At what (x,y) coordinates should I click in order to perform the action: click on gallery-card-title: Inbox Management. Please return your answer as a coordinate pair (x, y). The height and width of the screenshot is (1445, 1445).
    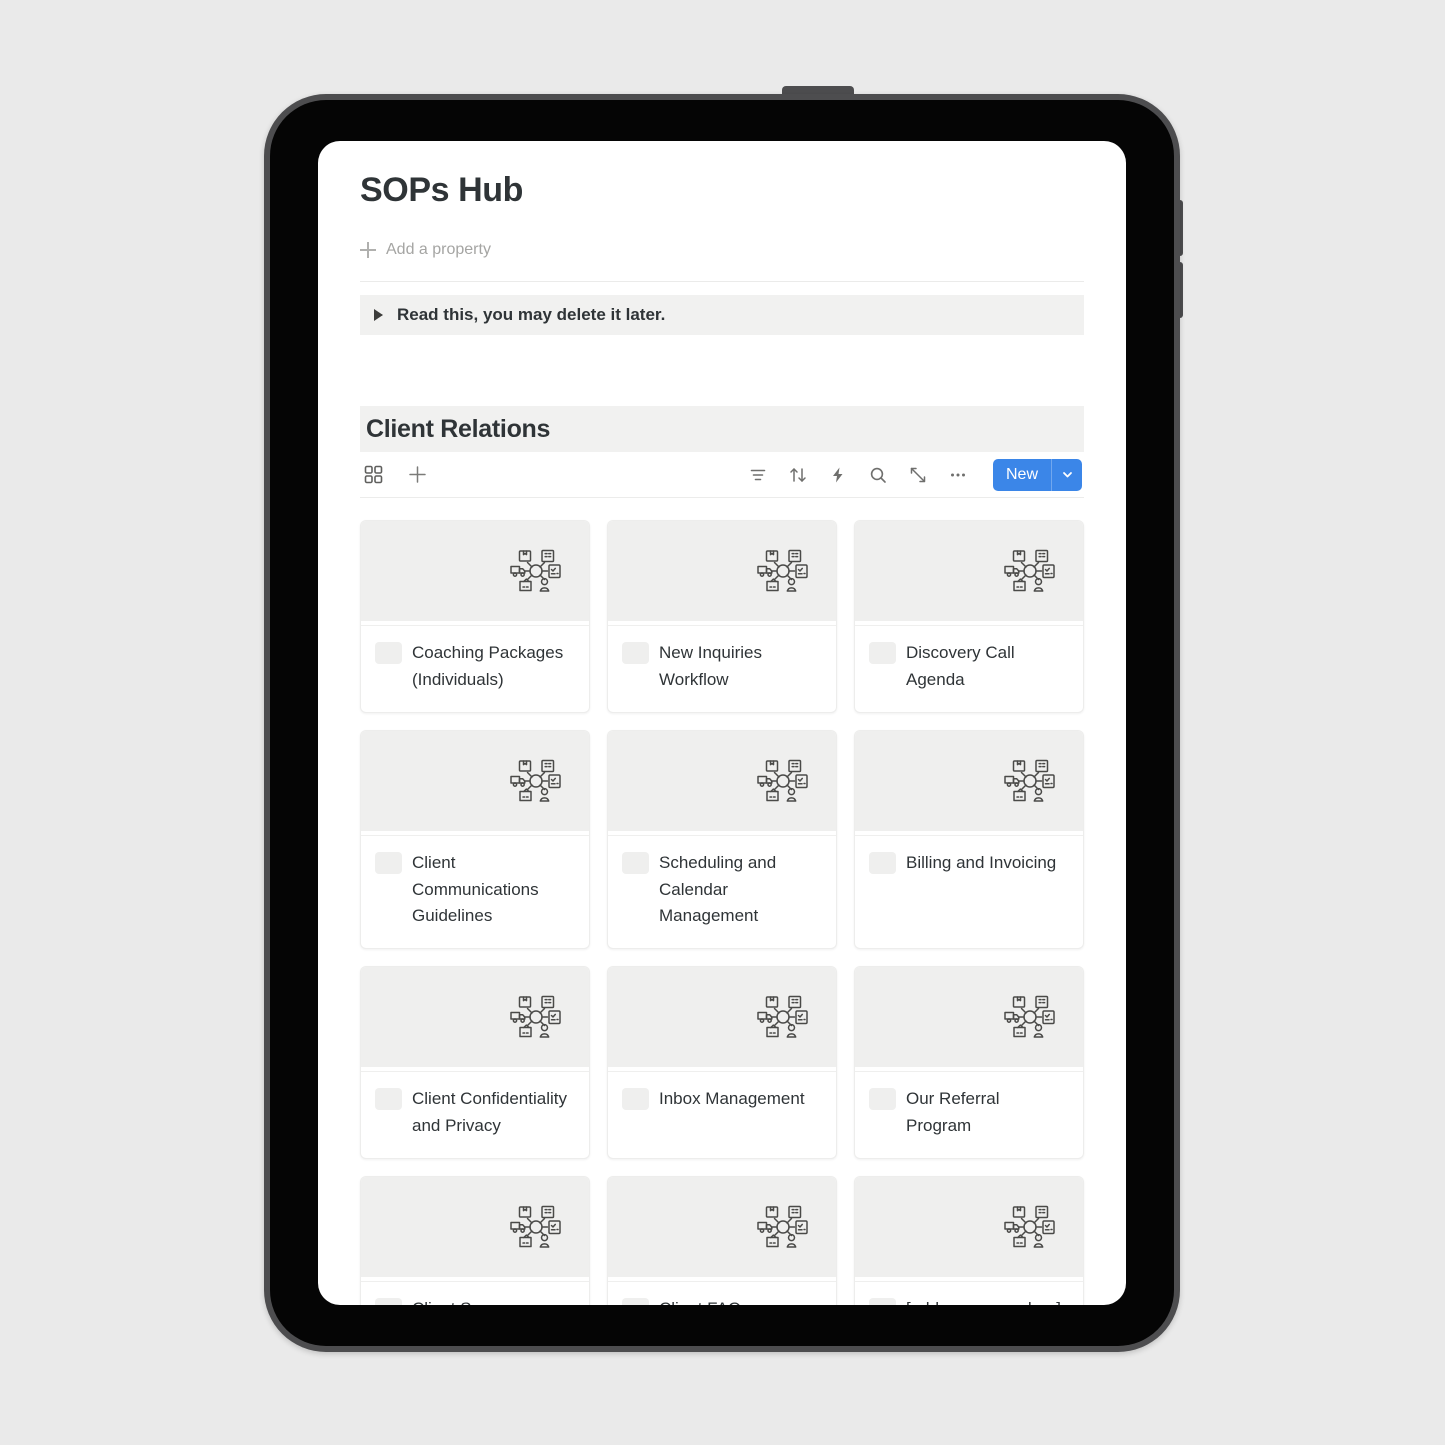
    Looking at the image, I should click on (732, 1099).